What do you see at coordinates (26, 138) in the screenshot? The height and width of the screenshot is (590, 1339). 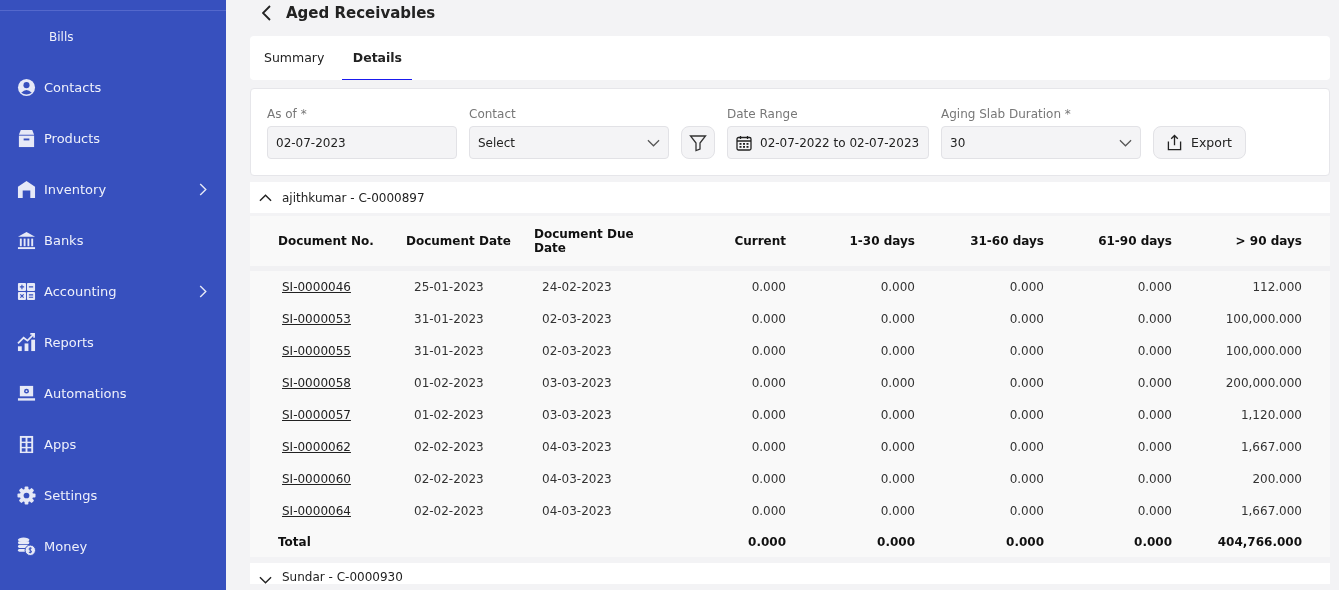 I see `box-icon` at bounding box center [26, 138].